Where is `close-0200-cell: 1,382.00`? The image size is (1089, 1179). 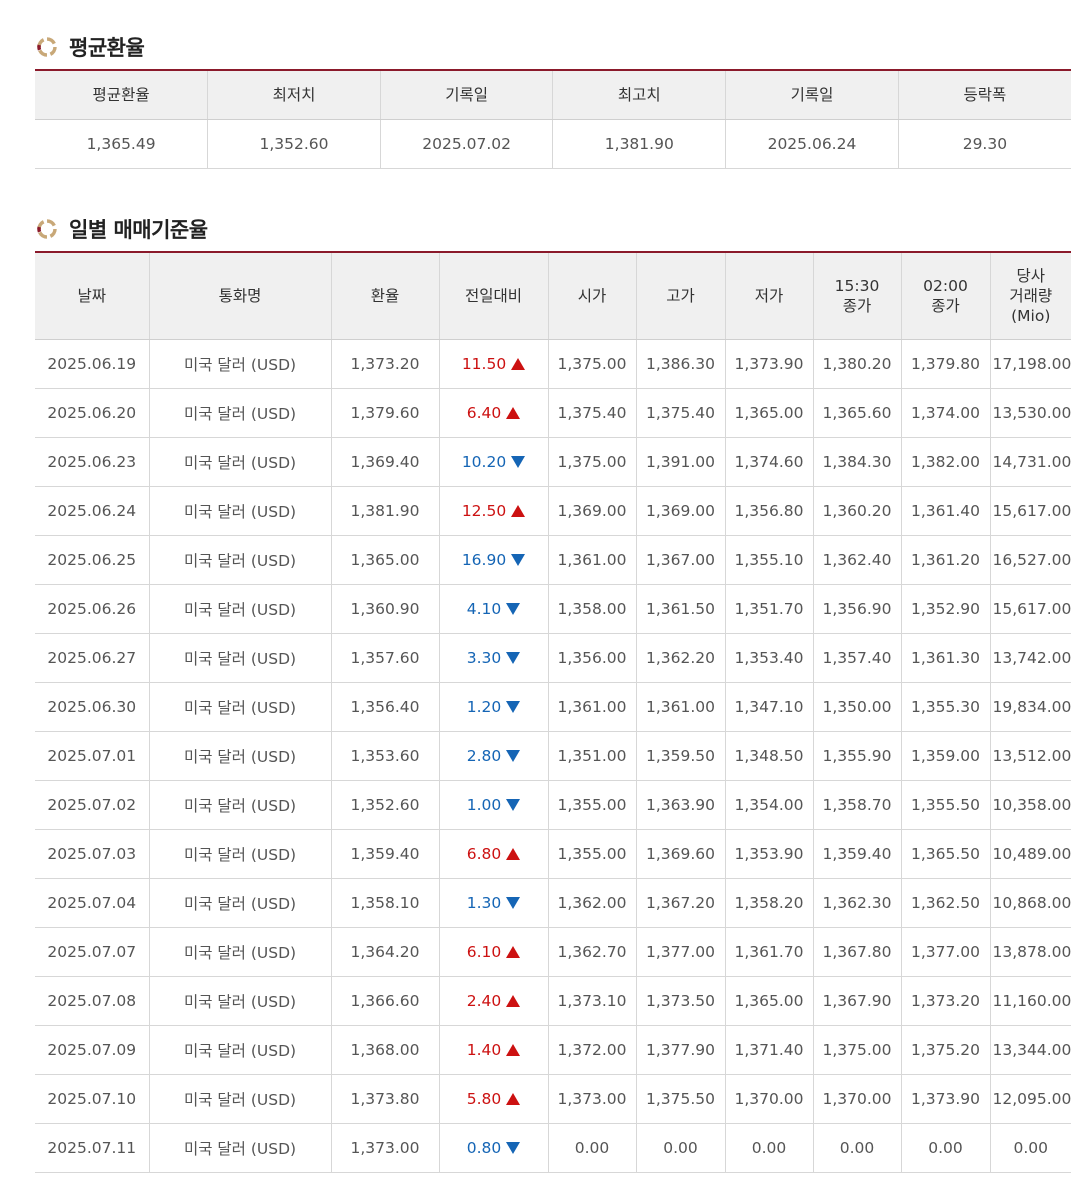
close-0200-cell: 1,382.00 is located at coordinates (945, 462).